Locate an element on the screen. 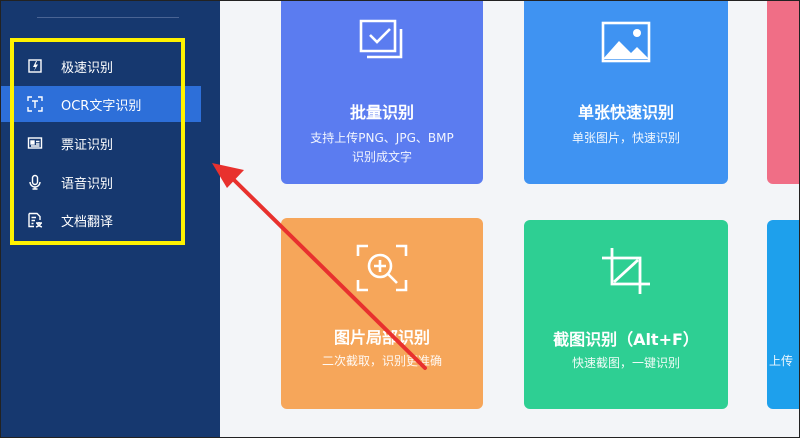 Image resolution: width=800 pixels, height=438 pixels. card-title: 批量识别 is located at coordinates (381, 112).